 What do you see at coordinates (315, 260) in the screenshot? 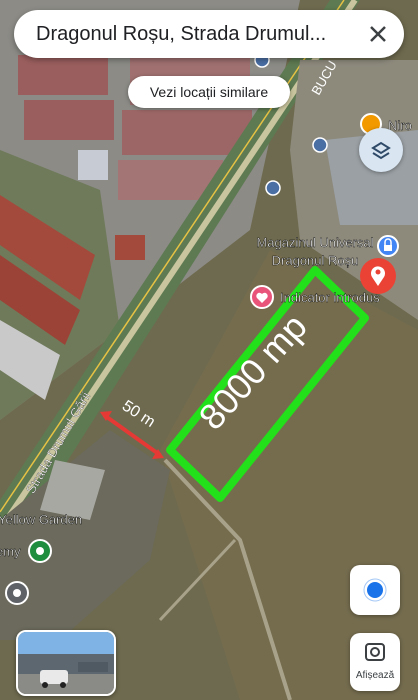
I see `store-label-line2: Dragonul Roșu` at bounding box center [315, 260].